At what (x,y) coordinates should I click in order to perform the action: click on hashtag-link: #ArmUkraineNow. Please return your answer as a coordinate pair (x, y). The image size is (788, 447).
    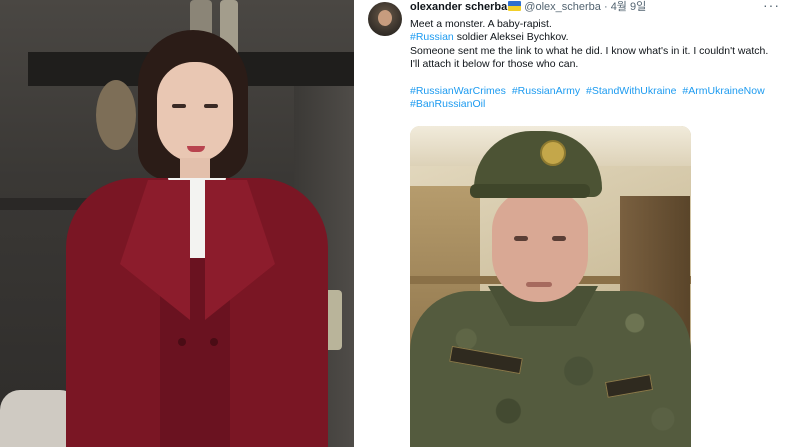
    Looking at the image, I should click on (723, 91).